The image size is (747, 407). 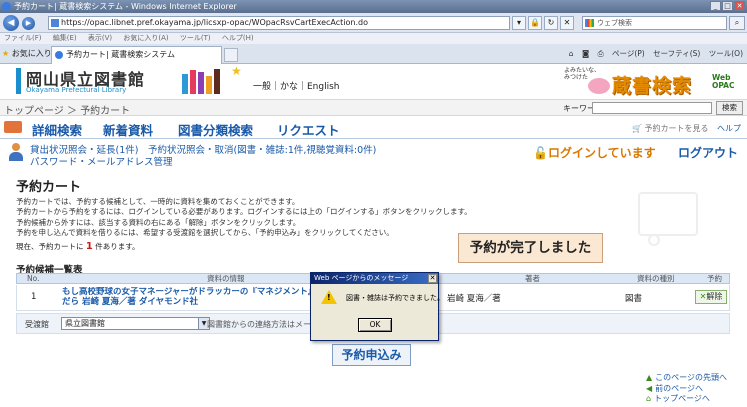 I want to click on footer-links: ▲ このページの先頭へ ◀ 前のページへ ⌂ トップページへ, so click(x=686, y=389).